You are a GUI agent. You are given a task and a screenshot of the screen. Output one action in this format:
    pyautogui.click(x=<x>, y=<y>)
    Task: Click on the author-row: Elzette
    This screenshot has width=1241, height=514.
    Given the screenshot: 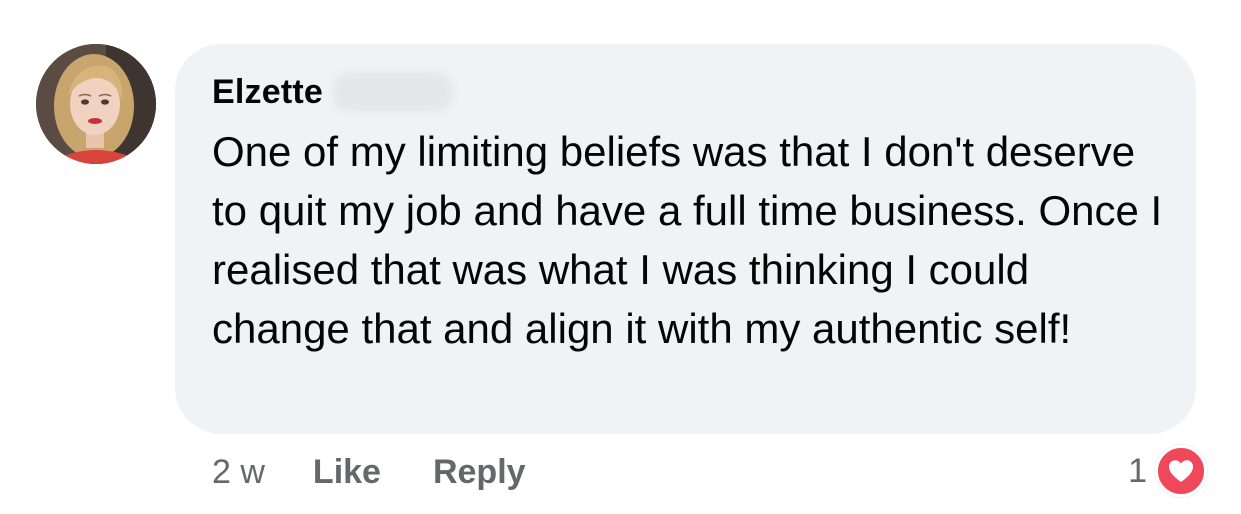 What is the action you would take?
    pyautogui.click(x=332, y=92)
    